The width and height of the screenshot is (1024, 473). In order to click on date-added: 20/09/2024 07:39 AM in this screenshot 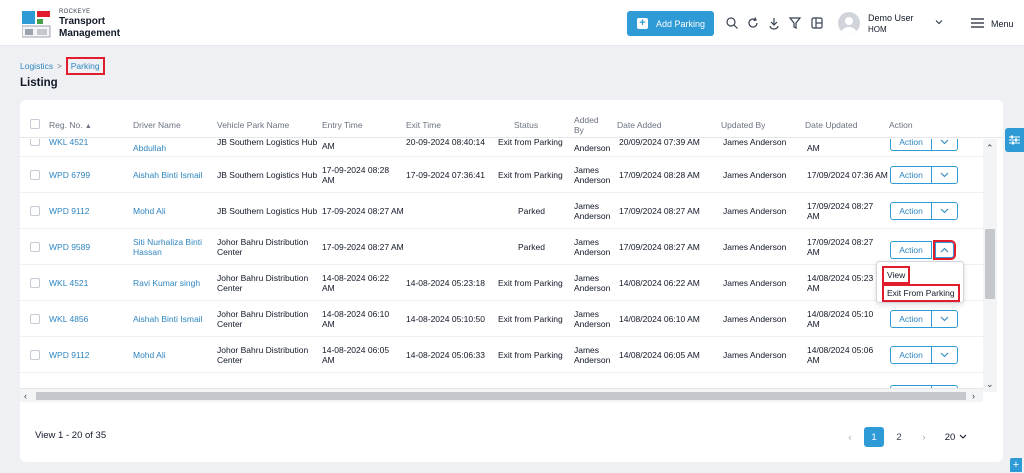, I will do `click(659, 143)`.